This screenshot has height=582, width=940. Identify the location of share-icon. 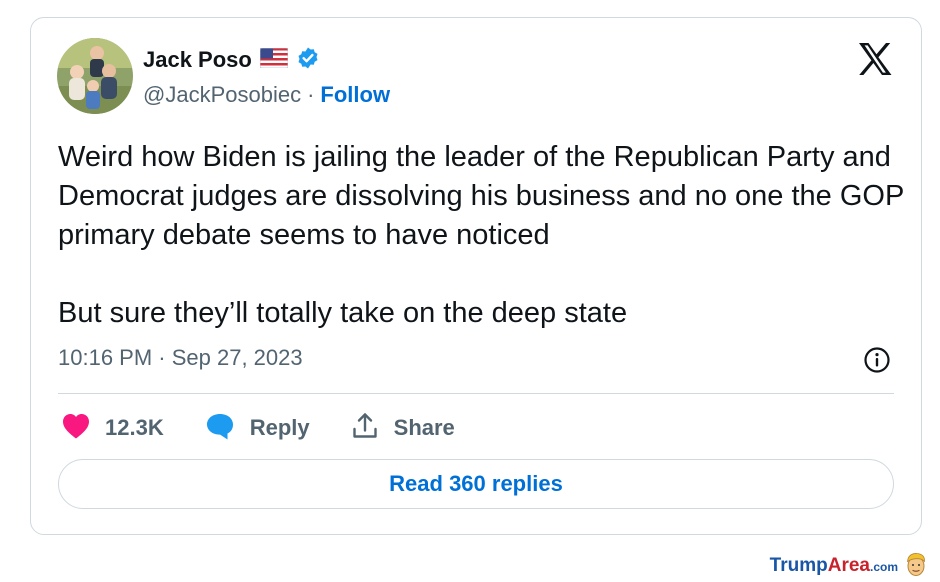
(365, 428).